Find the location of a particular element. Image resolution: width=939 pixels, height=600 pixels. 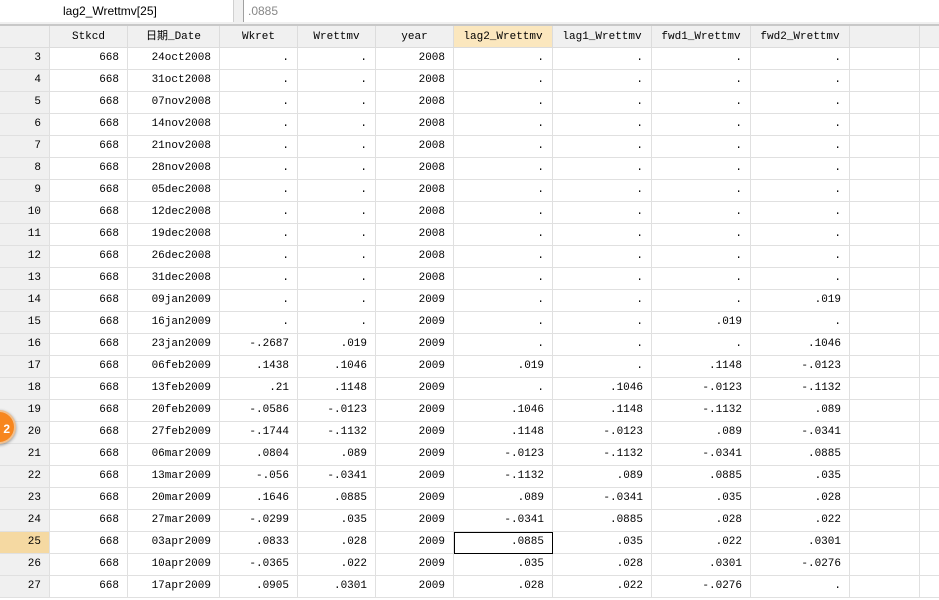

cell-date: 14nov2008 is located at coordinates (174, 125).